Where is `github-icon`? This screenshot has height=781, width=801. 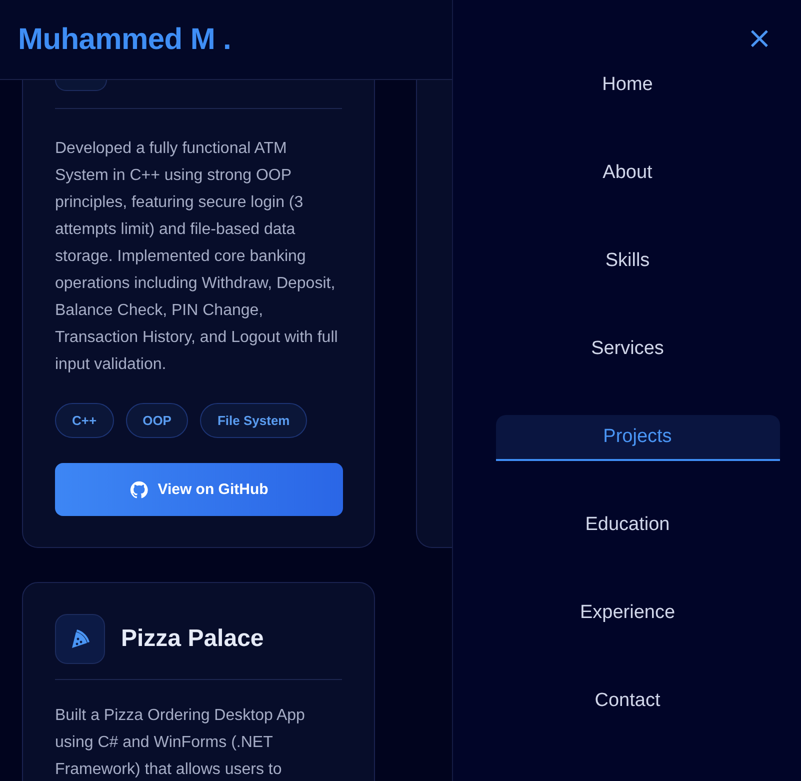
github-icon is located at coordinates (139, 489).